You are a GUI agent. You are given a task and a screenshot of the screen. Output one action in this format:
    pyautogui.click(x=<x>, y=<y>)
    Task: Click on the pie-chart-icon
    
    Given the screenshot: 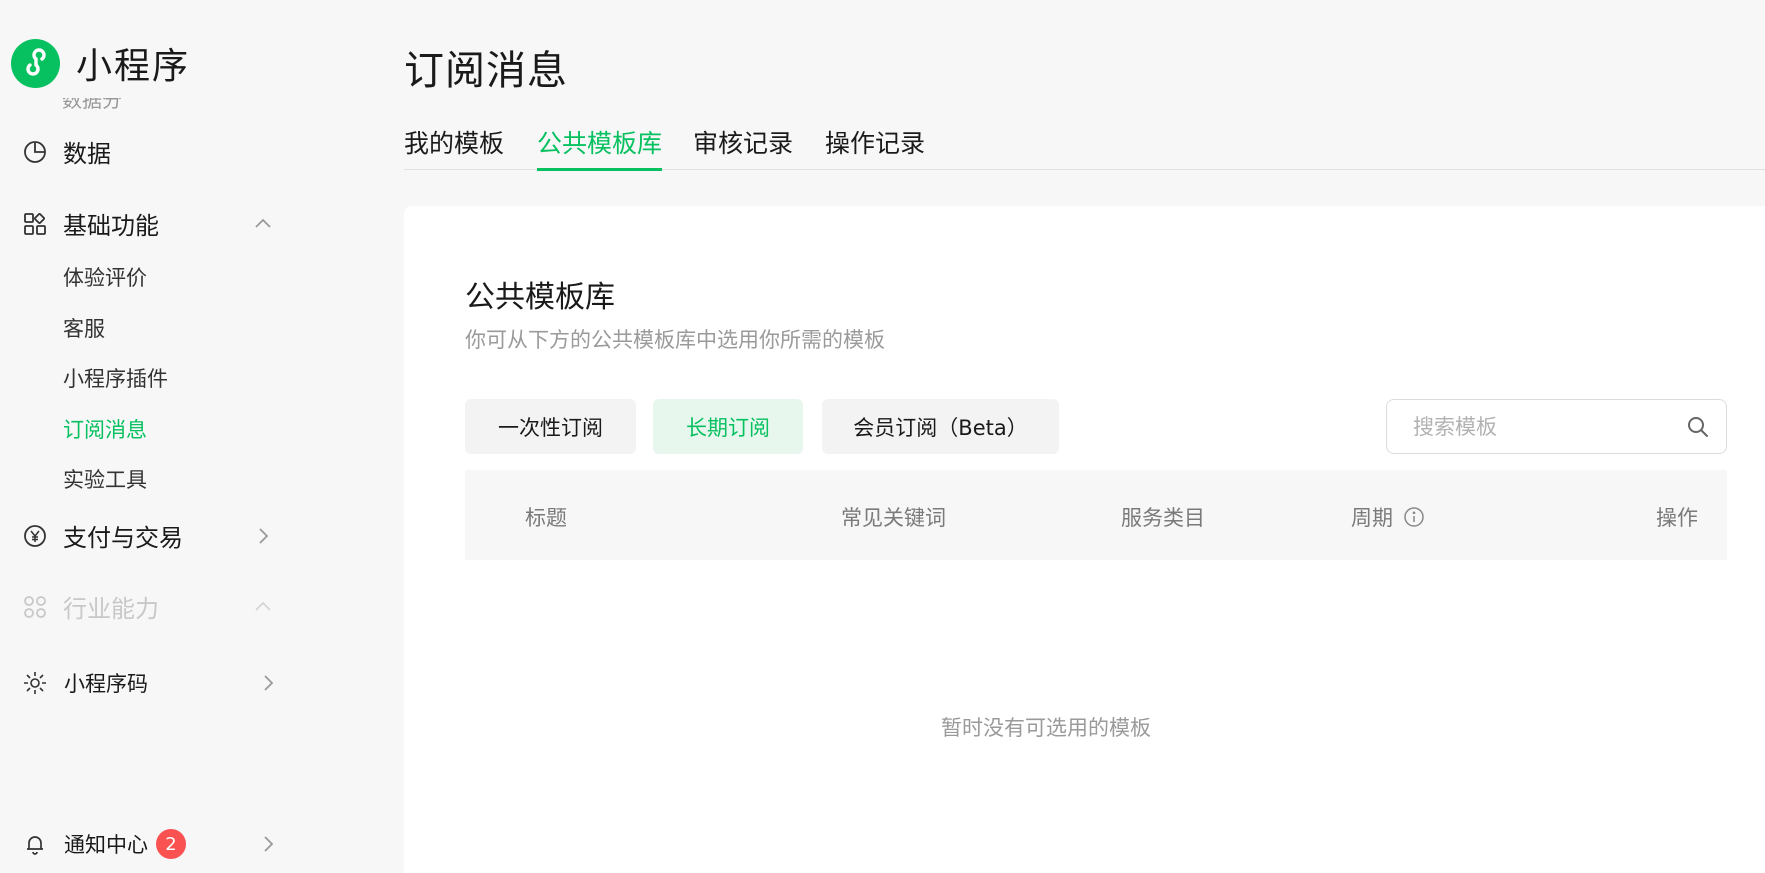 What is the action you would take?
    pyautogui.click(x=35, y=152)
    